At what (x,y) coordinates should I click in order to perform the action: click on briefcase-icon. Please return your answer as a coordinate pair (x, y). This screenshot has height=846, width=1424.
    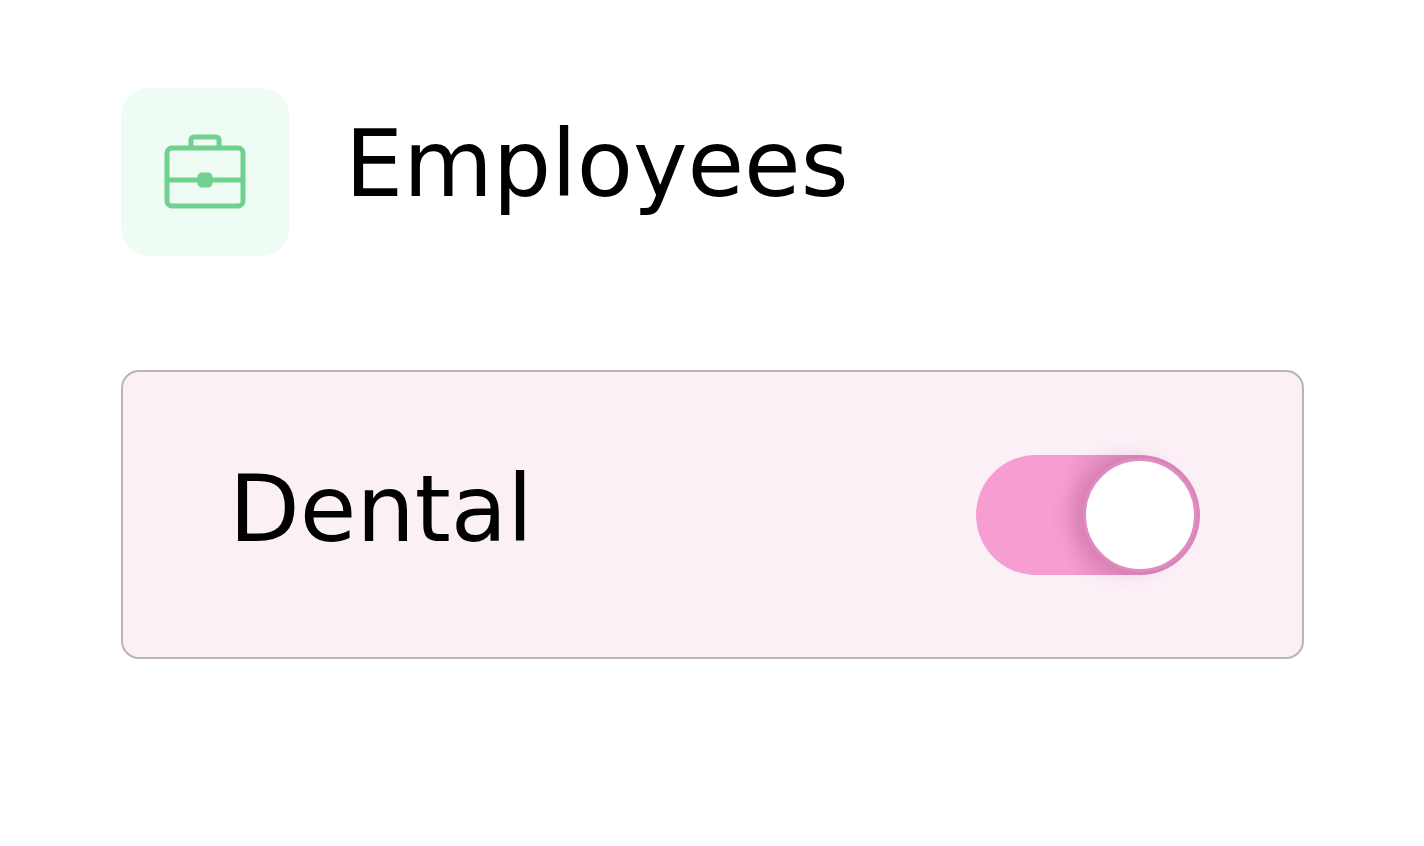
    Looking at the image, I should click on (205, 172).